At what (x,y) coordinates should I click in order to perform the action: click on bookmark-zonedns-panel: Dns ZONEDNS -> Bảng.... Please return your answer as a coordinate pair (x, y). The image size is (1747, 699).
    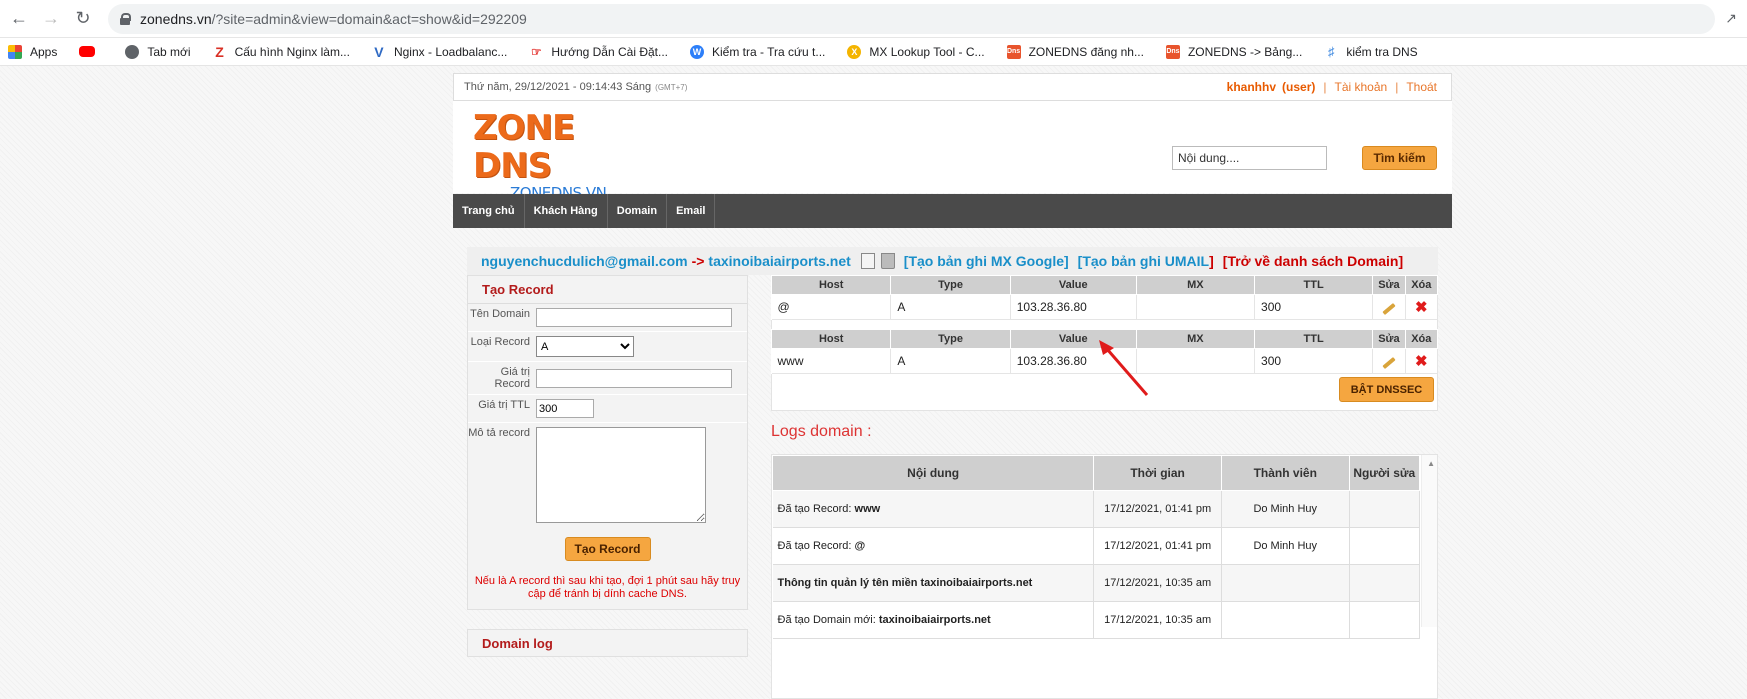
    Looking at the image, I should click on (1233, 51).